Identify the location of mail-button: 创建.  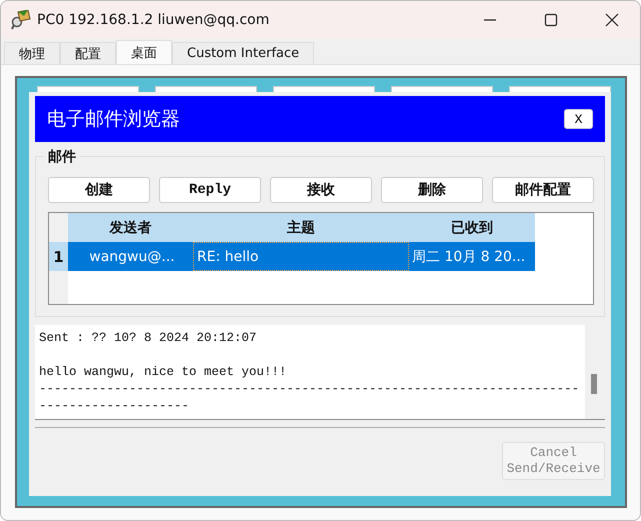
(99, 190).